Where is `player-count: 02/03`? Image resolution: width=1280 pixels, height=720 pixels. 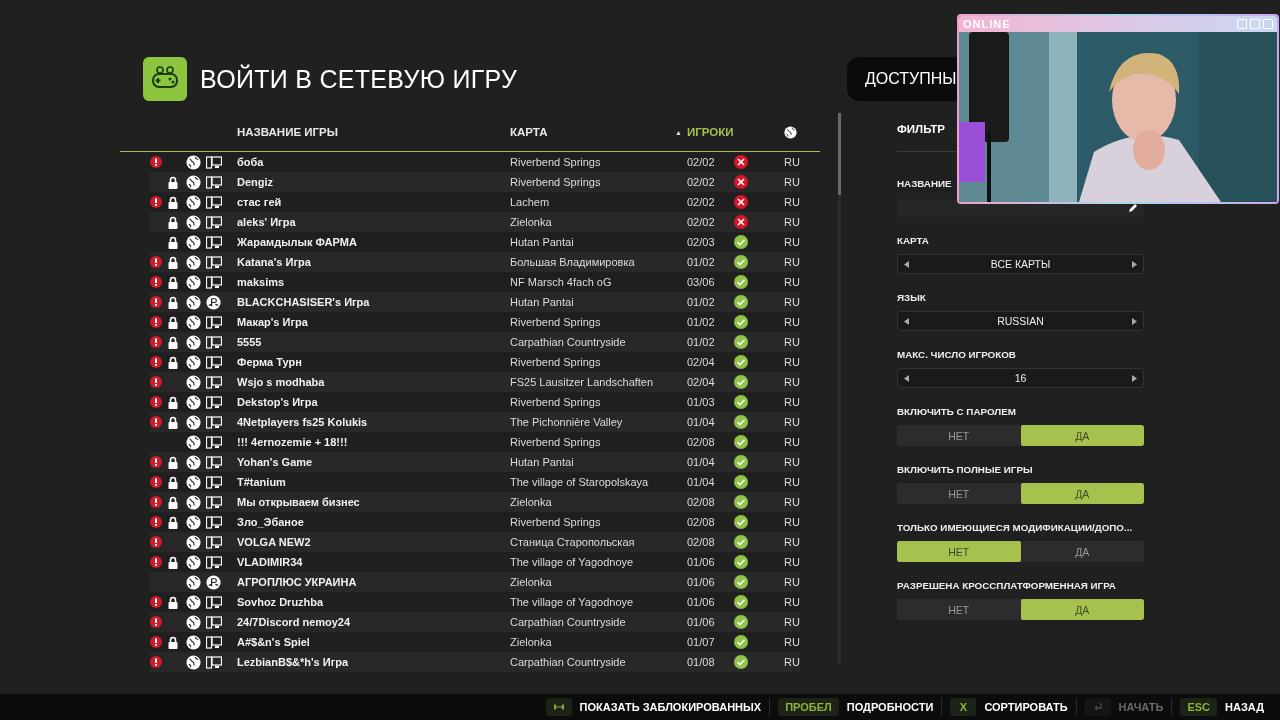
player-count: 02/03 is located at coordinates (701, 242).